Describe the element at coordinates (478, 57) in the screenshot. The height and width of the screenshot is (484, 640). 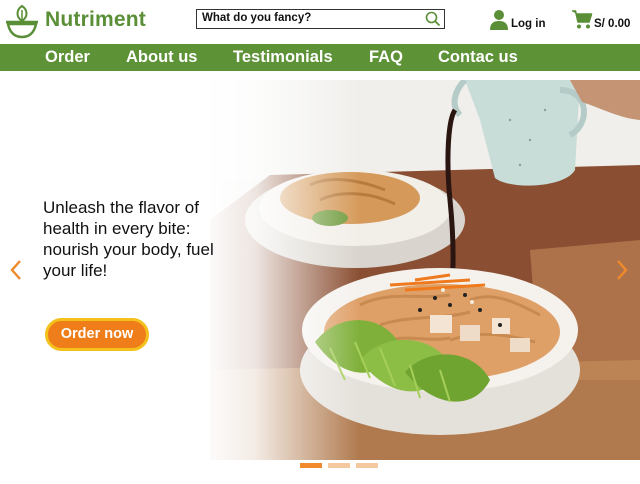
I see `nav-item-contact-us: Contac us` at that location.